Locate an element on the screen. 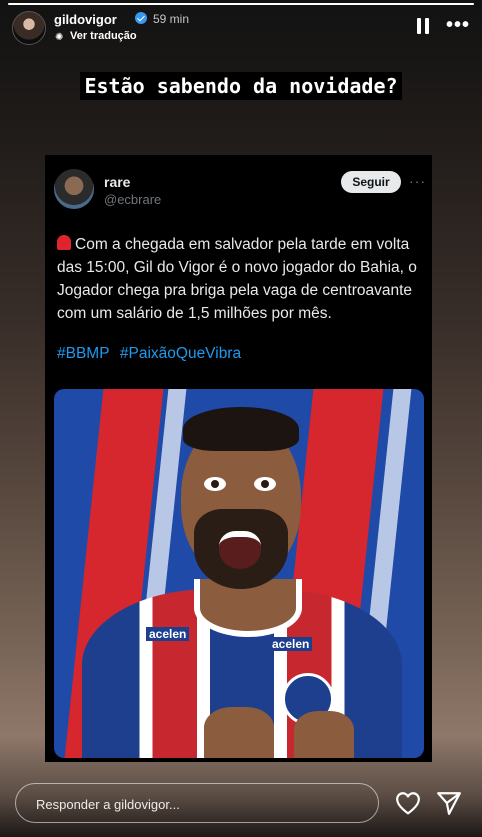 This screenshot has height=837, width=482. heart-icon is located at coordinates (408, 803).